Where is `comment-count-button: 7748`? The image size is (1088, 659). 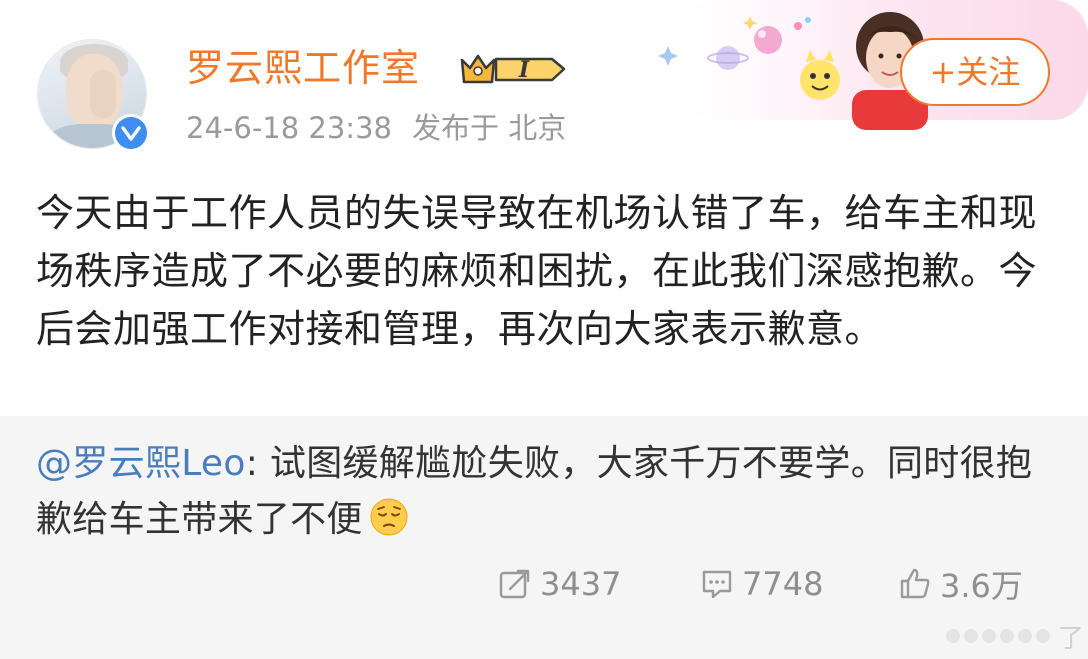
comment-count-button: 7748 is located at coordinates (761, 584).